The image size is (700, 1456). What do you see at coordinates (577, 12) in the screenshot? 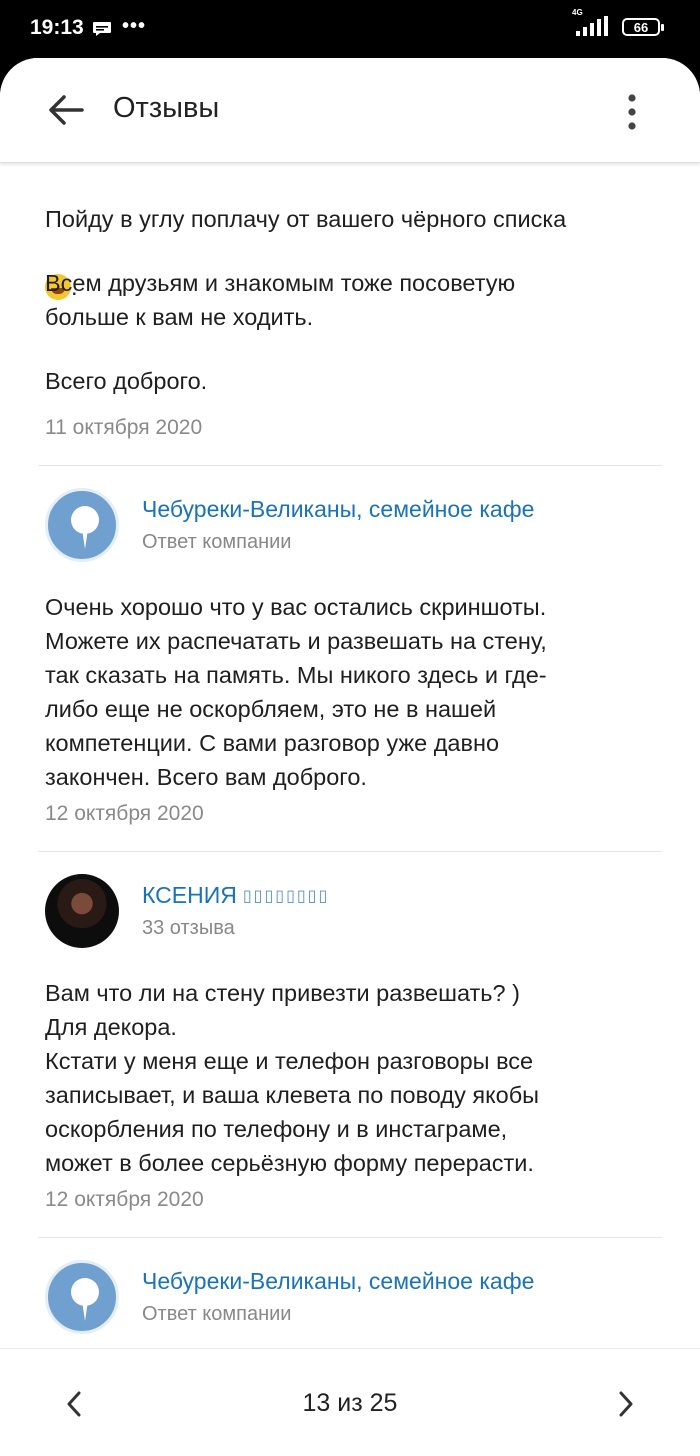
I see `network-label: 4G` at bounding box center [577, 12].